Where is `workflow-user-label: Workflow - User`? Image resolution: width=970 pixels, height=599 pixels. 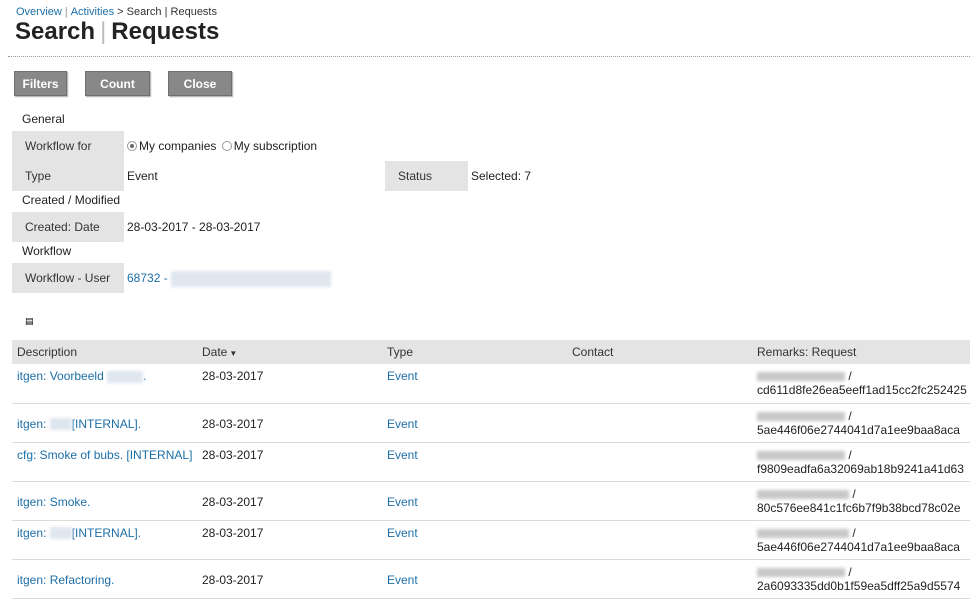
workflow-user-label: Workflow - User is located at coordinates (68, 278).